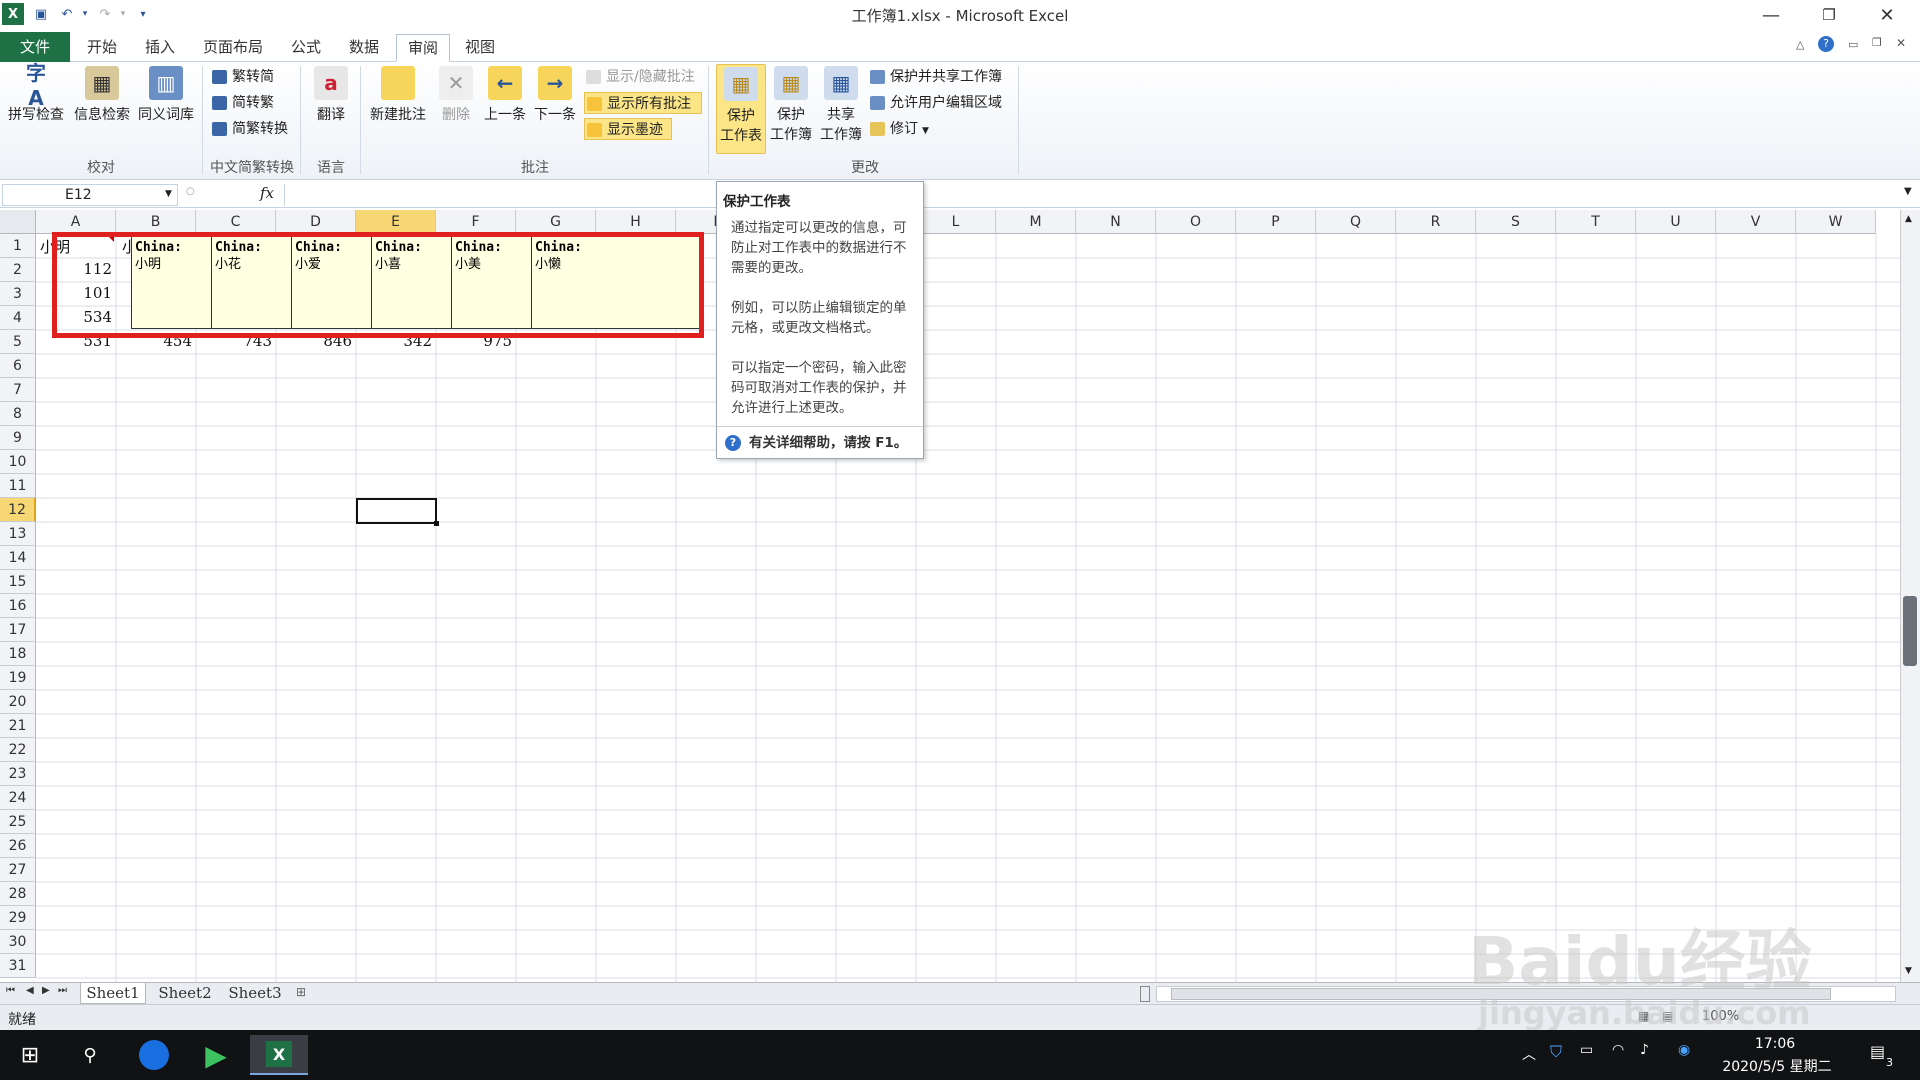  I want to click on column-header-o: O, so click(1196, 222).